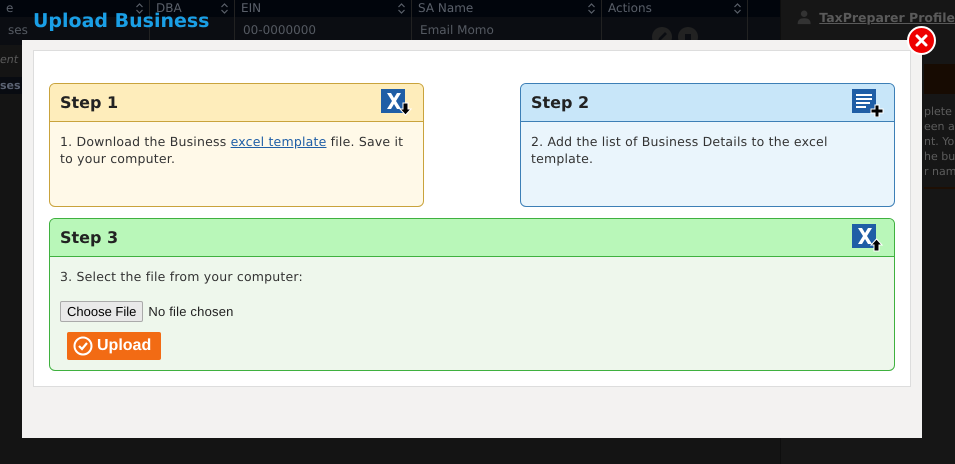 This screenshot has height=464, width=955. What do you see at coordinates (182, 276) in the screenshot?
I see `step-instruction: 3. Select the file from your computer:` at bounding box center [182, 276].